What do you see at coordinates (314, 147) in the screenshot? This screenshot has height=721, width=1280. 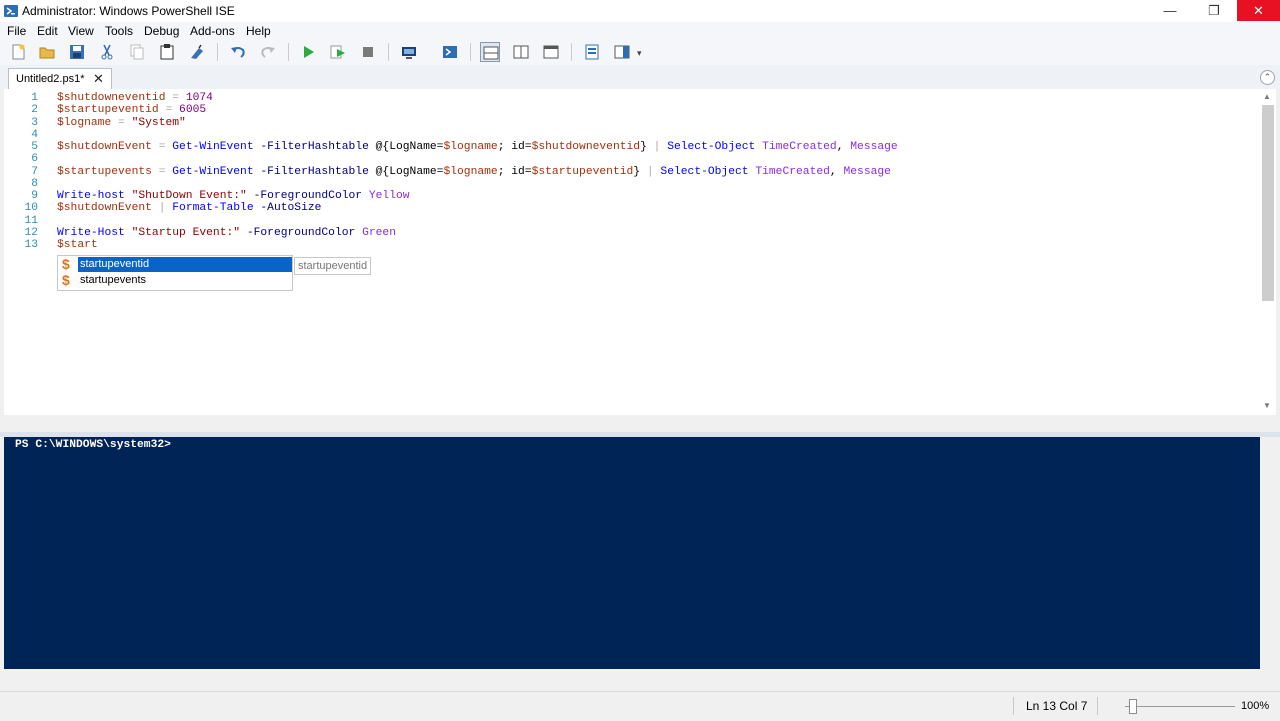 I see `code-token: -FilterHashtable` at bounding box center [314, 147].